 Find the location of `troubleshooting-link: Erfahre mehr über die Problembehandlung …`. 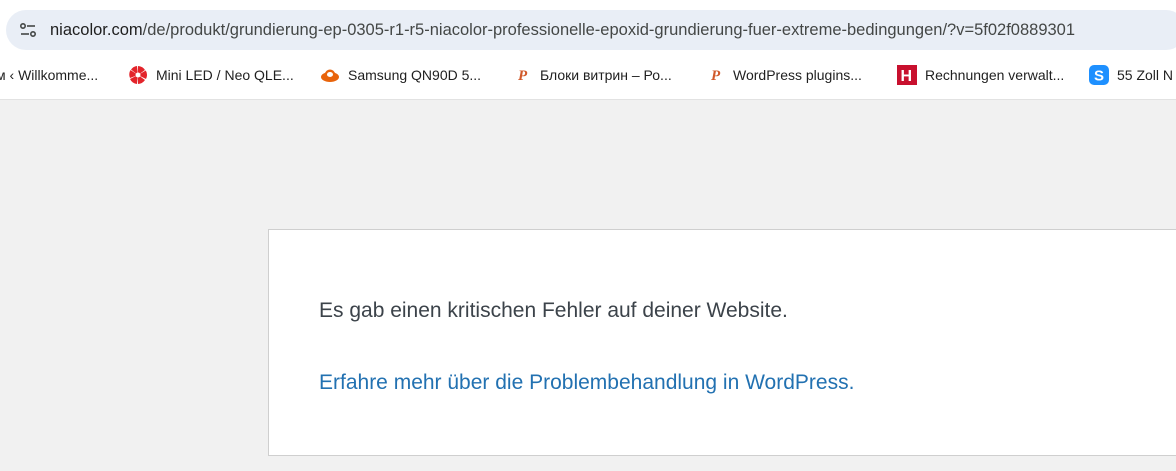

troubleshooting-link: Erfahre mehr über die Problembehandlung … is located at coordinates (586, 383).